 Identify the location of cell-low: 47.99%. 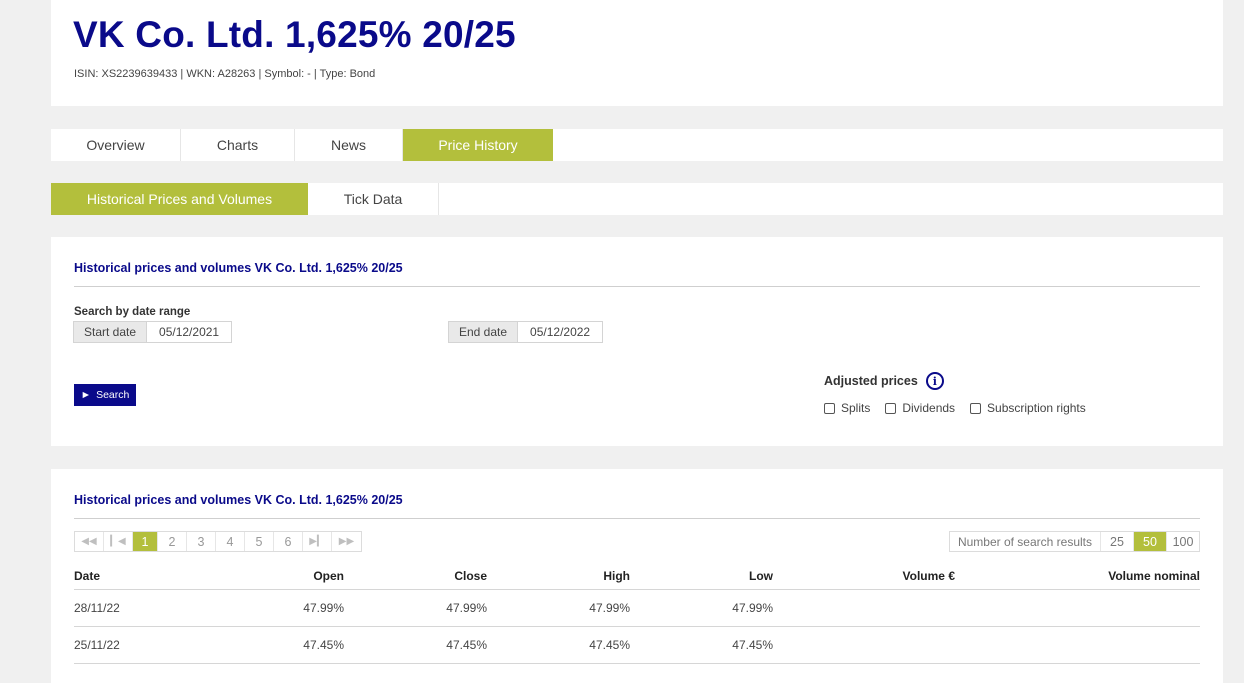
(701, 608).